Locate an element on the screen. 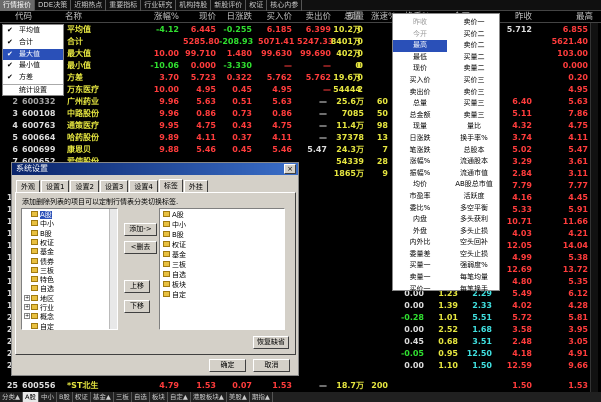  selected-items-list: A股 中小 B股 权证 基金 三板 自选 板块 自定 is located at coordinates (222, 269).